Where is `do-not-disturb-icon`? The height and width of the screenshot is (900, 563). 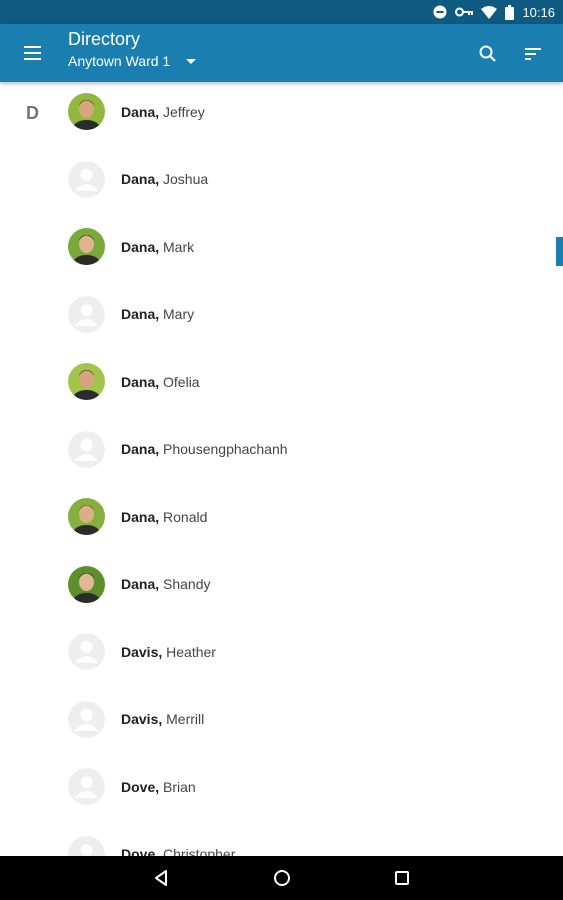 do-not-disturb-icon is located at coordinates (440, 12).